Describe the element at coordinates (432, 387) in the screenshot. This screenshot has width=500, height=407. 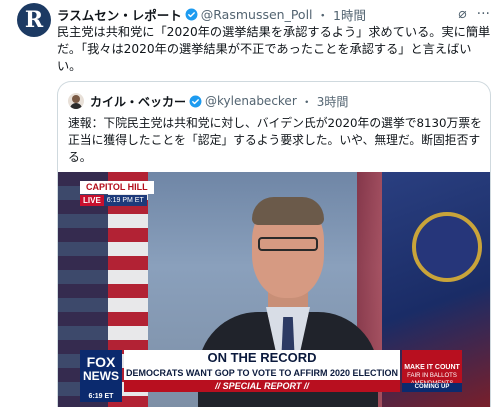
I see `promo-coming-up: COMING UP` at that location.